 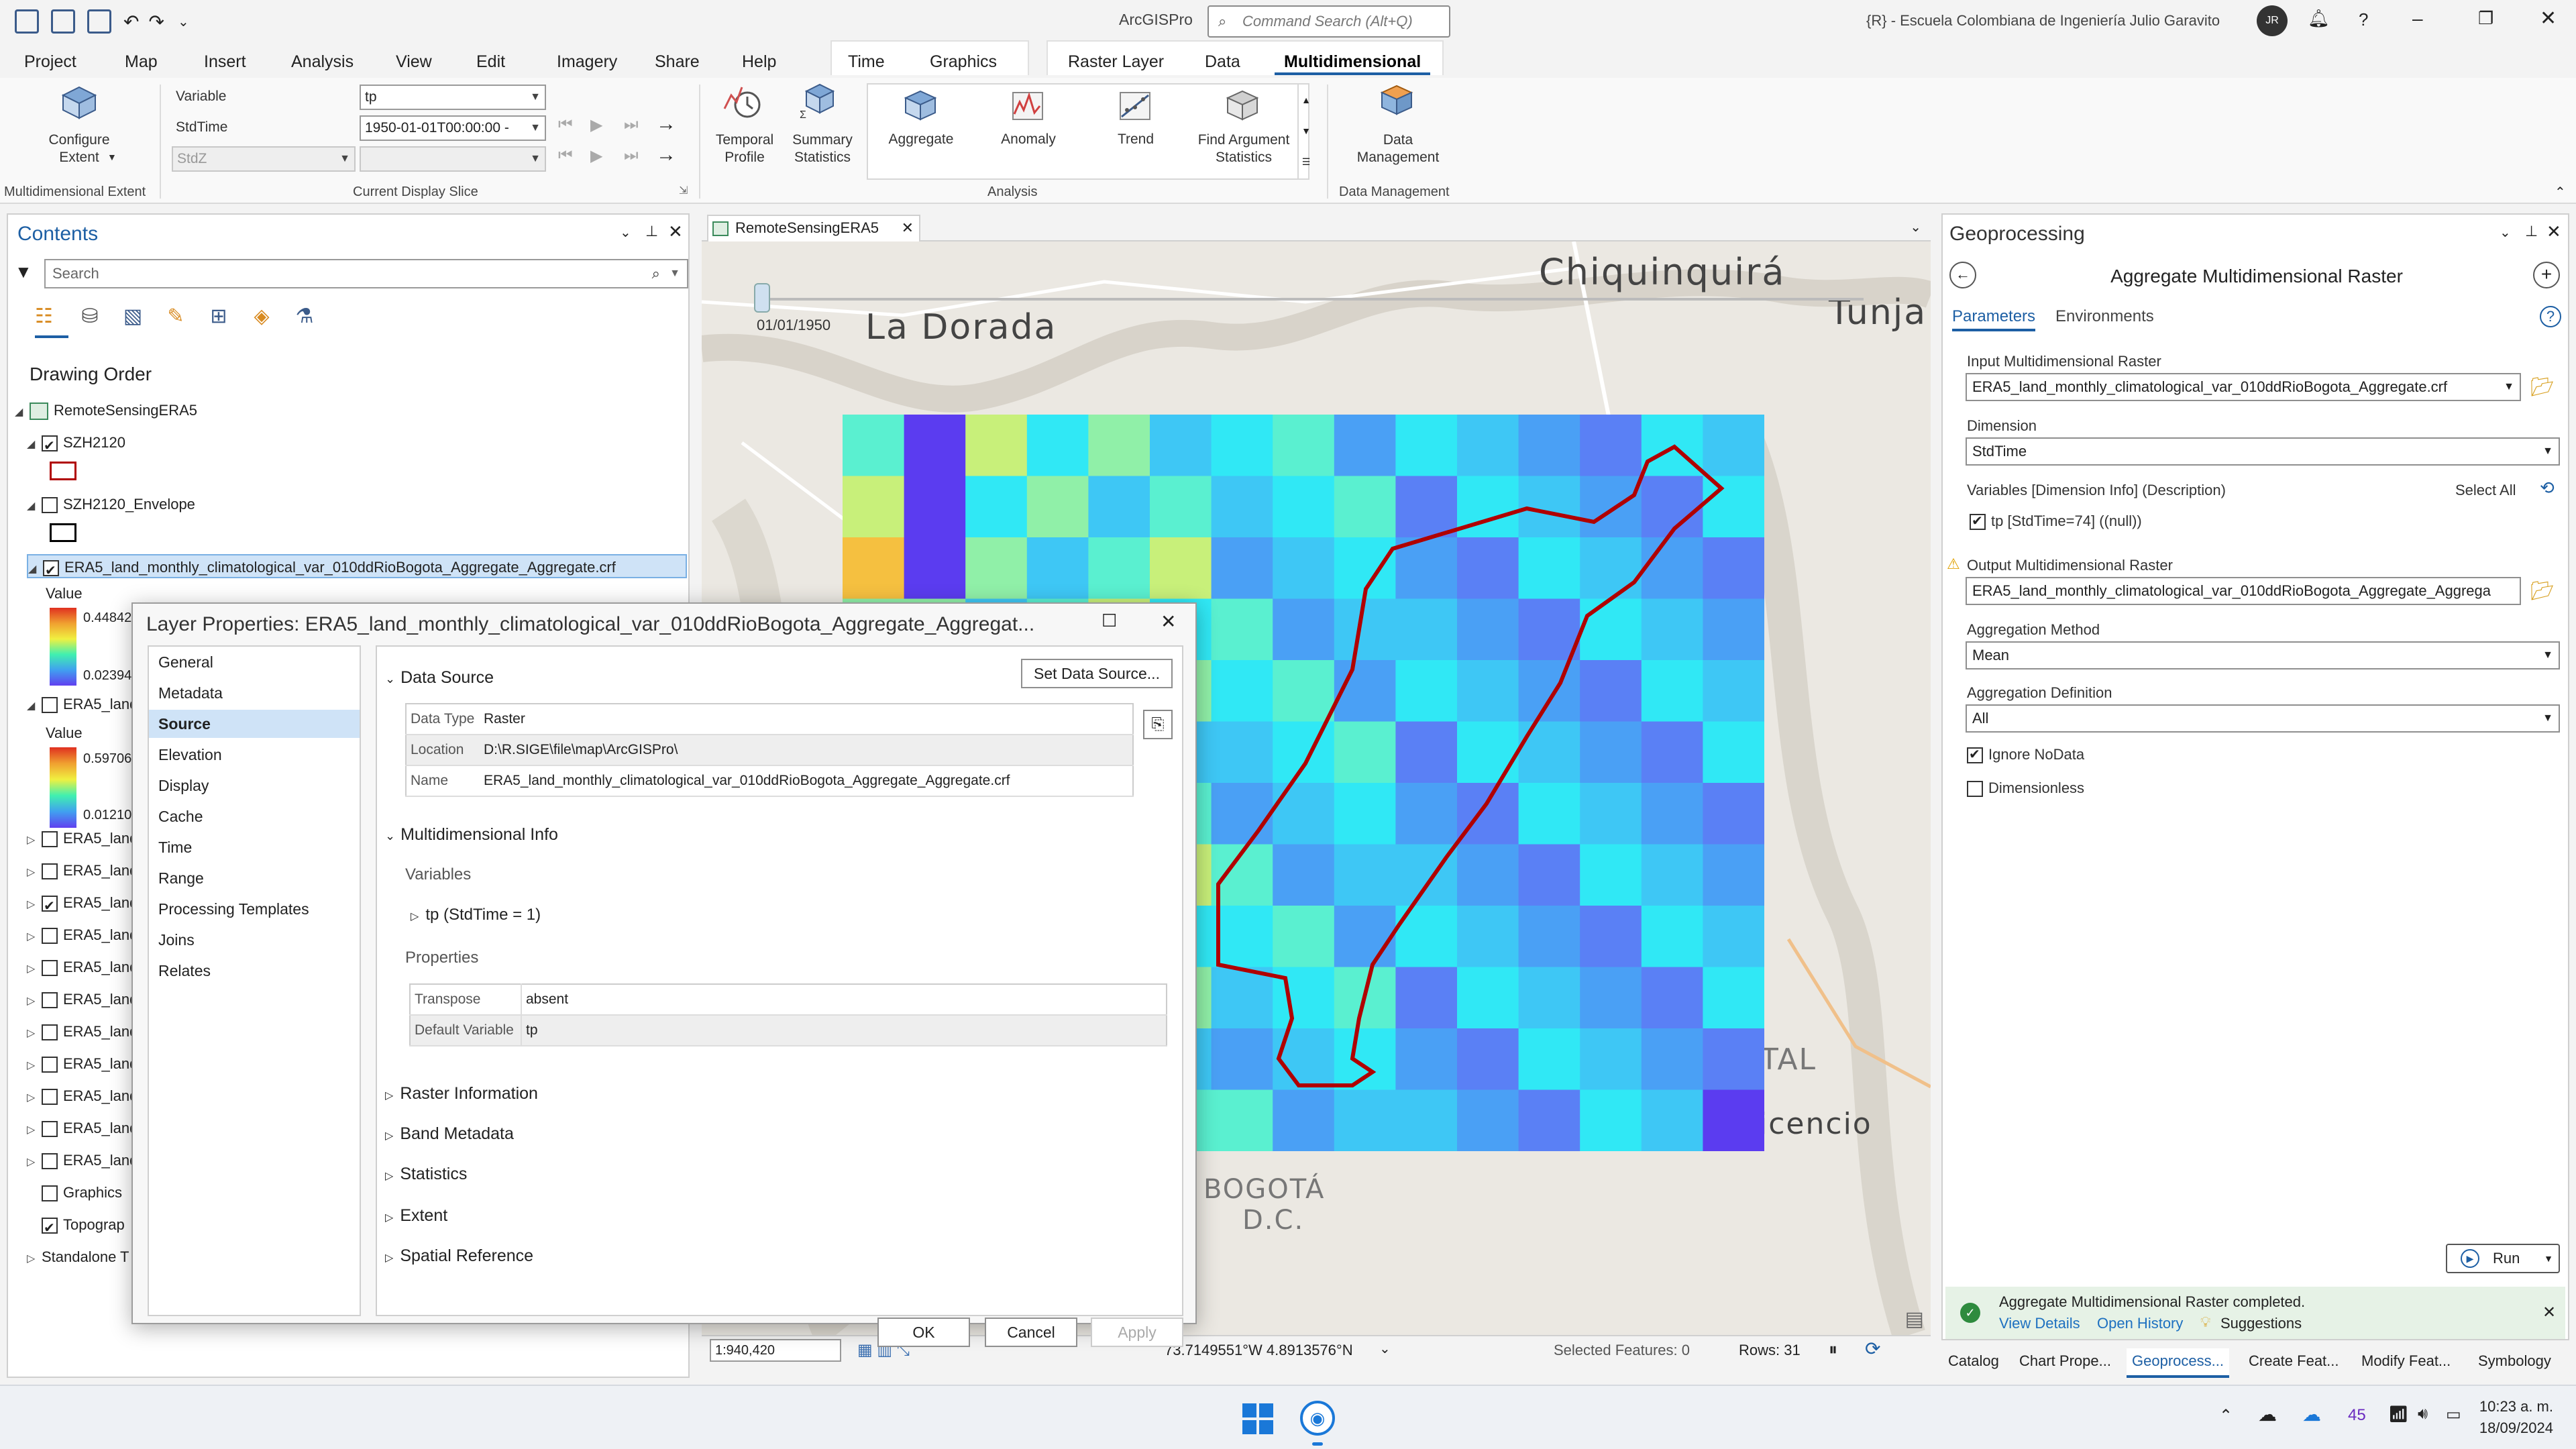 I want to click on tab-multidimensional: Multidimensional, so click(x=1353, y=61).